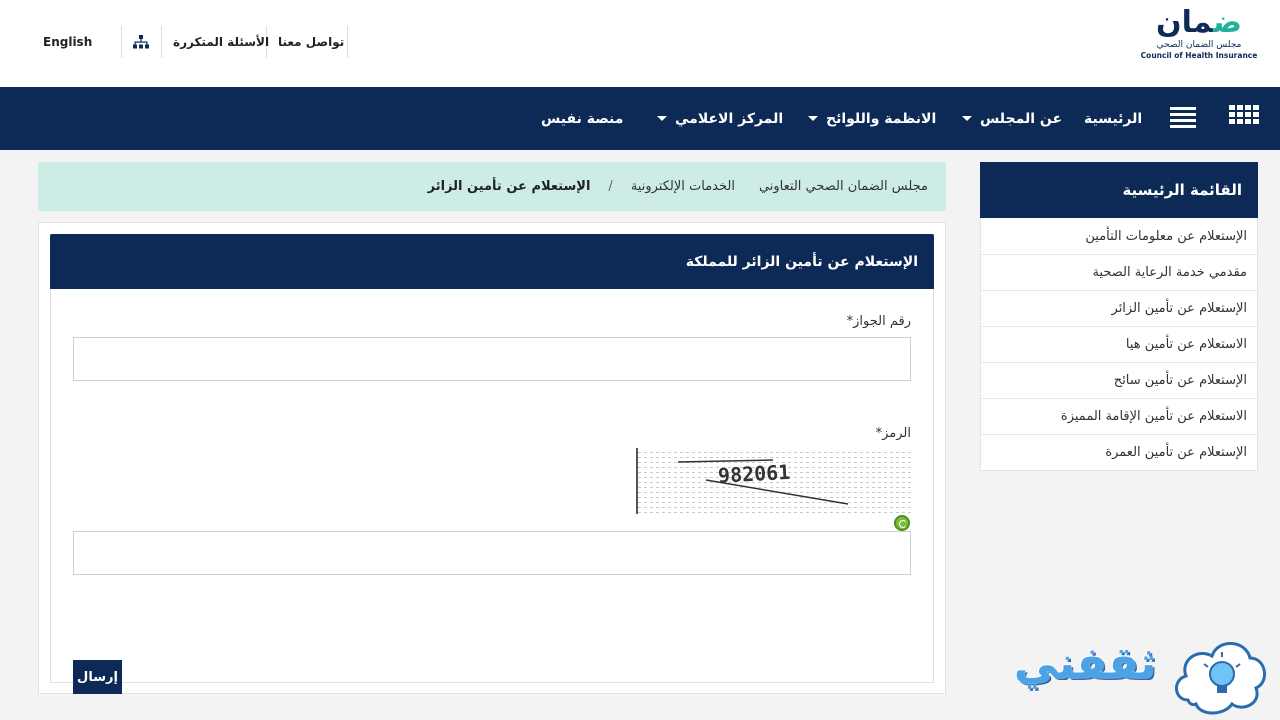 Image resolution: width=1280 pixels, height=720 pixels. I want to click on watermark-text: ثقفني, so click(1085, 663).